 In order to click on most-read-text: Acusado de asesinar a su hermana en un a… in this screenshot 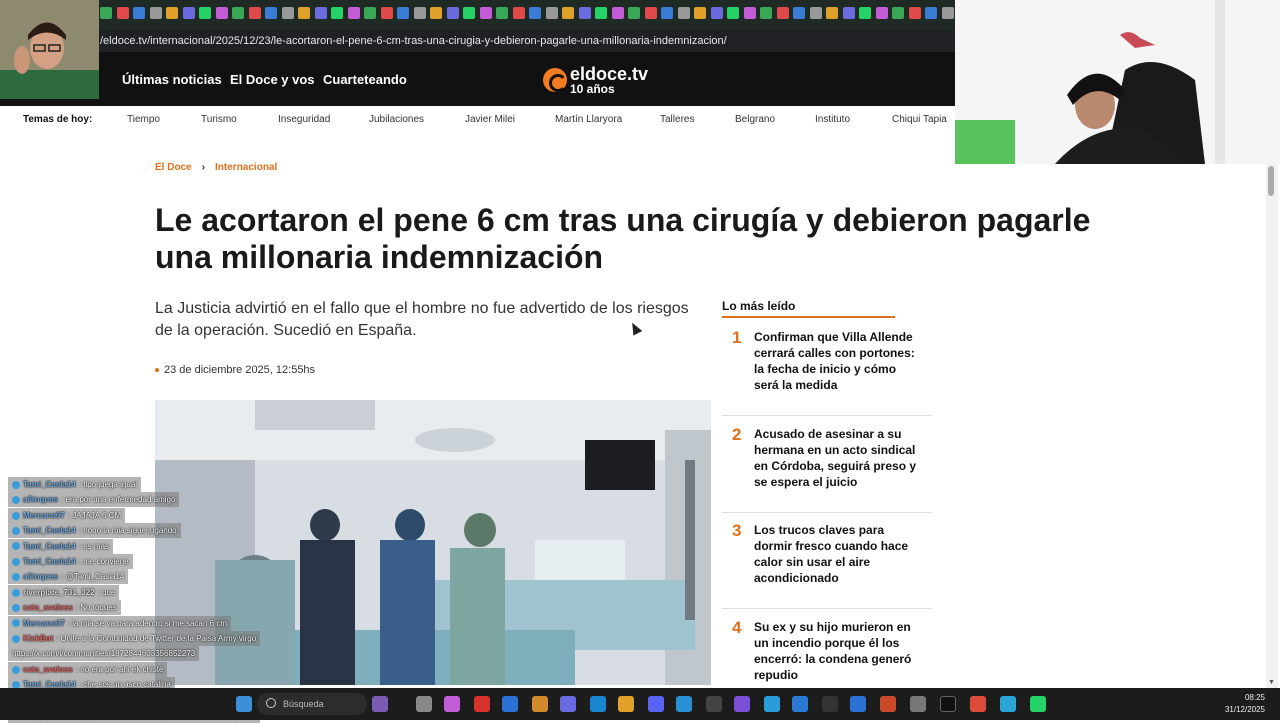, I will do `click(839, 458)`.